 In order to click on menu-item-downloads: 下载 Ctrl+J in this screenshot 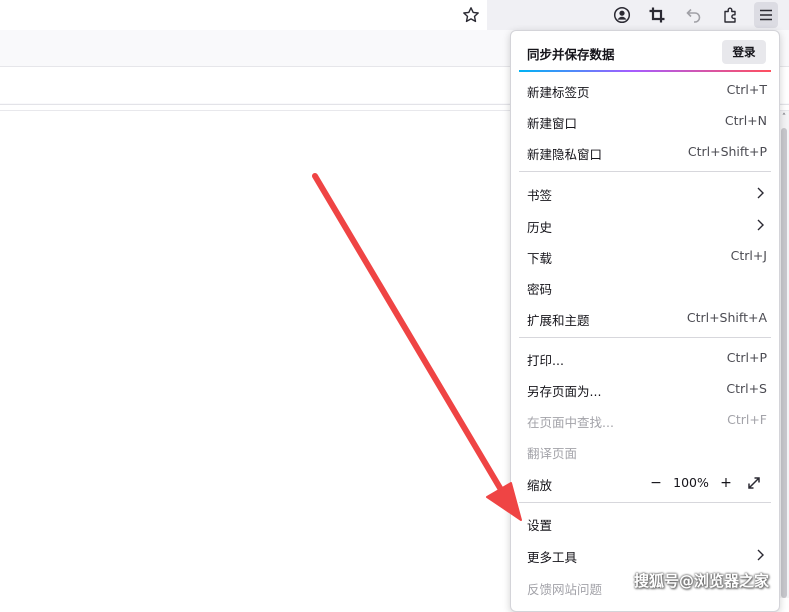, I will do `click(645, 256)`.